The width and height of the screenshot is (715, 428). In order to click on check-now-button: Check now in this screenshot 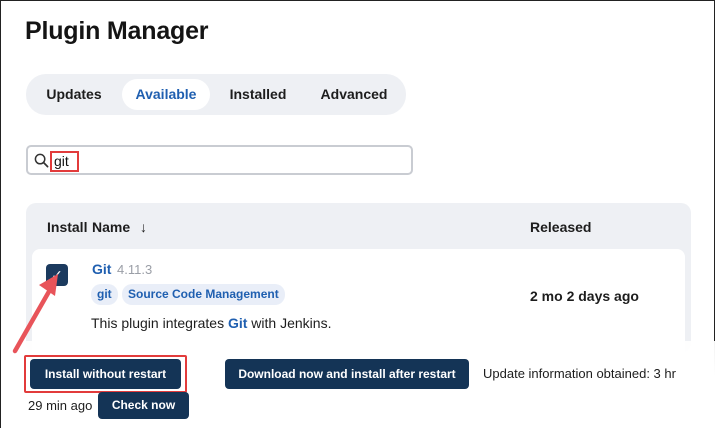, I will do `click(143, 405)`.